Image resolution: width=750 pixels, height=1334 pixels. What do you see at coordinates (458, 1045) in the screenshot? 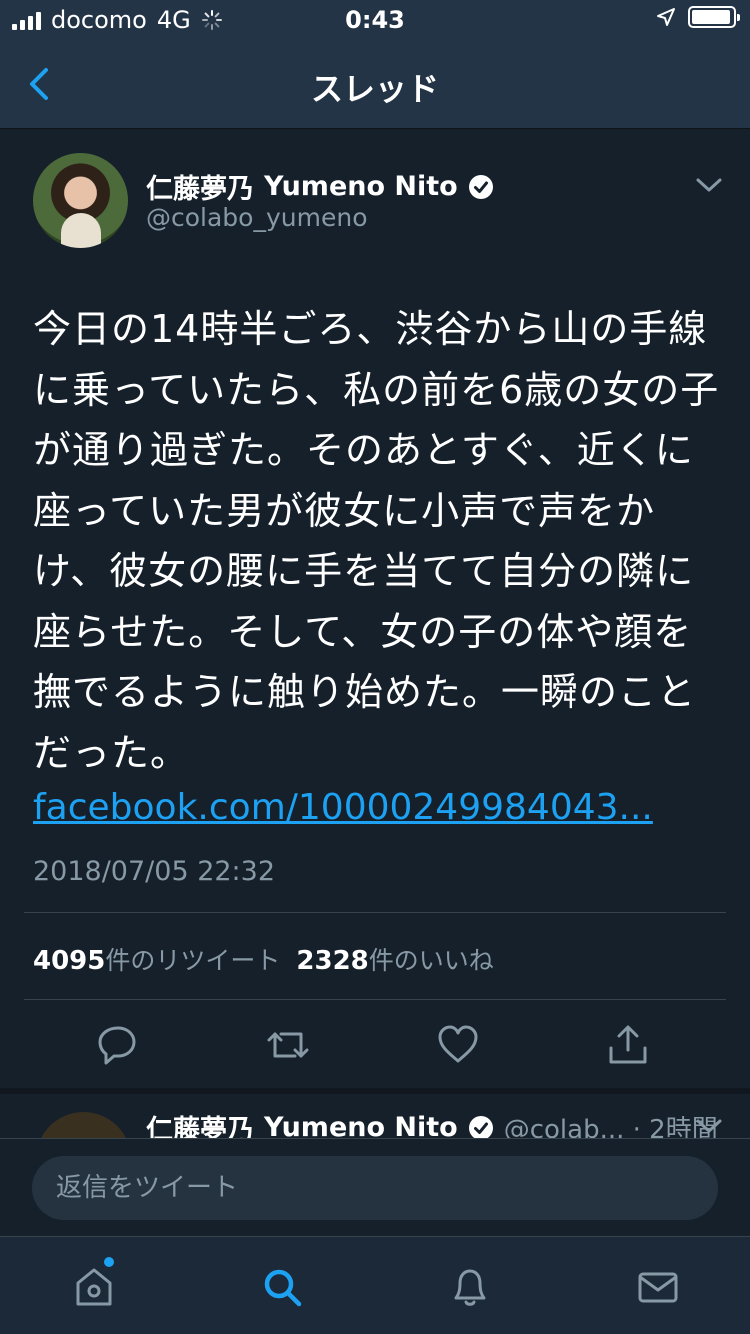
I see `like-icon` at bounding box center [458, 1045].